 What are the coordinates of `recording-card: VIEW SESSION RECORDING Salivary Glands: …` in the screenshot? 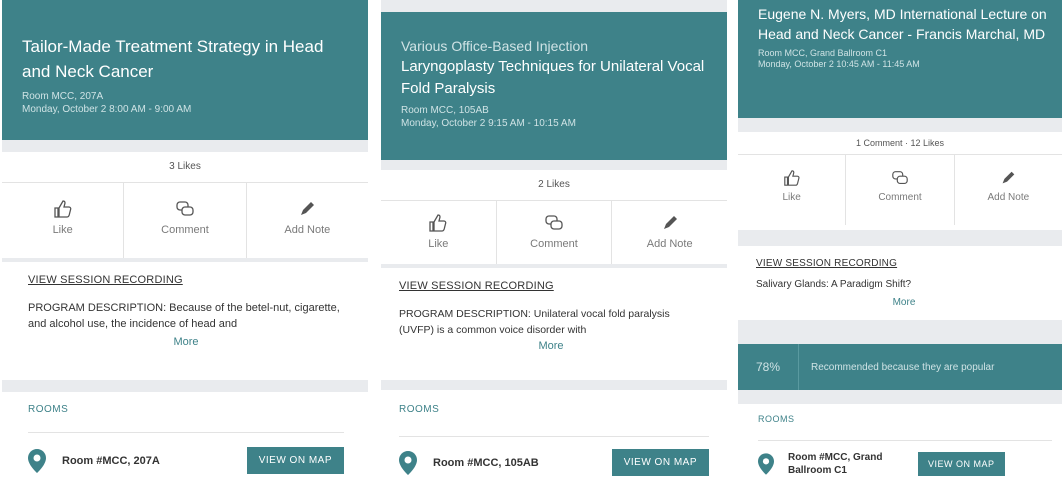 It's located at (900, 283).